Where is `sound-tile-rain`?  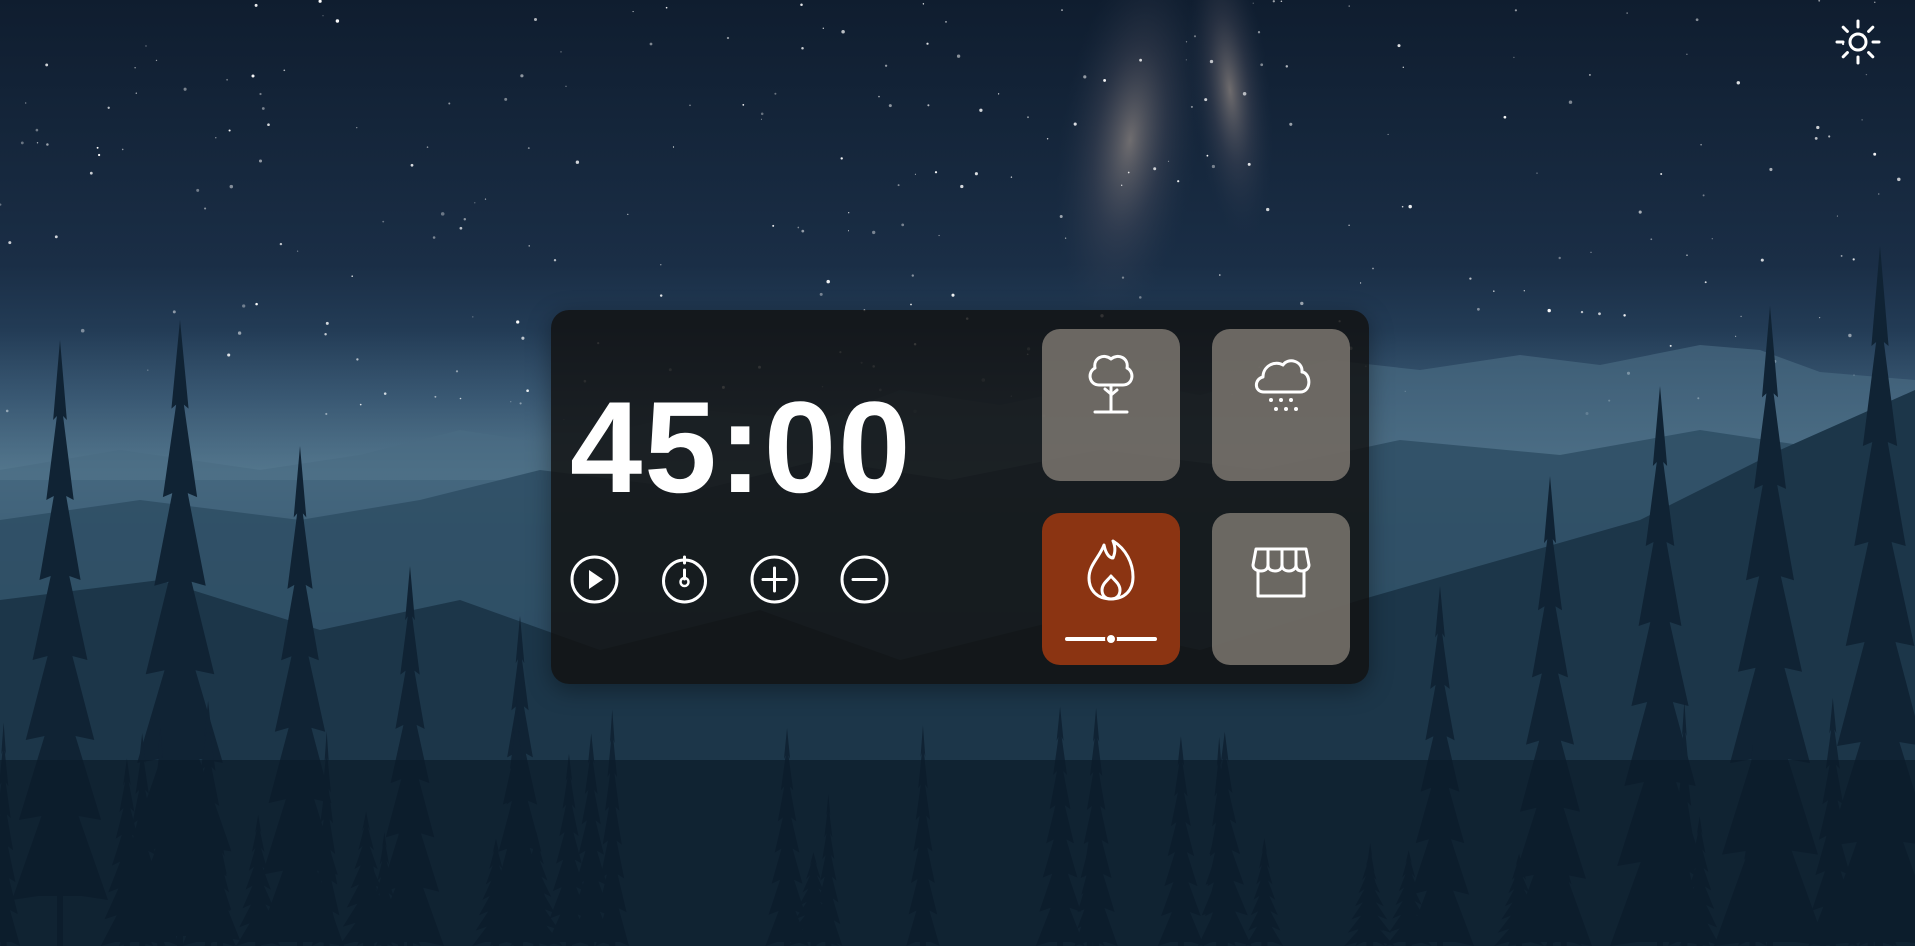
sound-tile-rain is located at coordinates (1281, 405).